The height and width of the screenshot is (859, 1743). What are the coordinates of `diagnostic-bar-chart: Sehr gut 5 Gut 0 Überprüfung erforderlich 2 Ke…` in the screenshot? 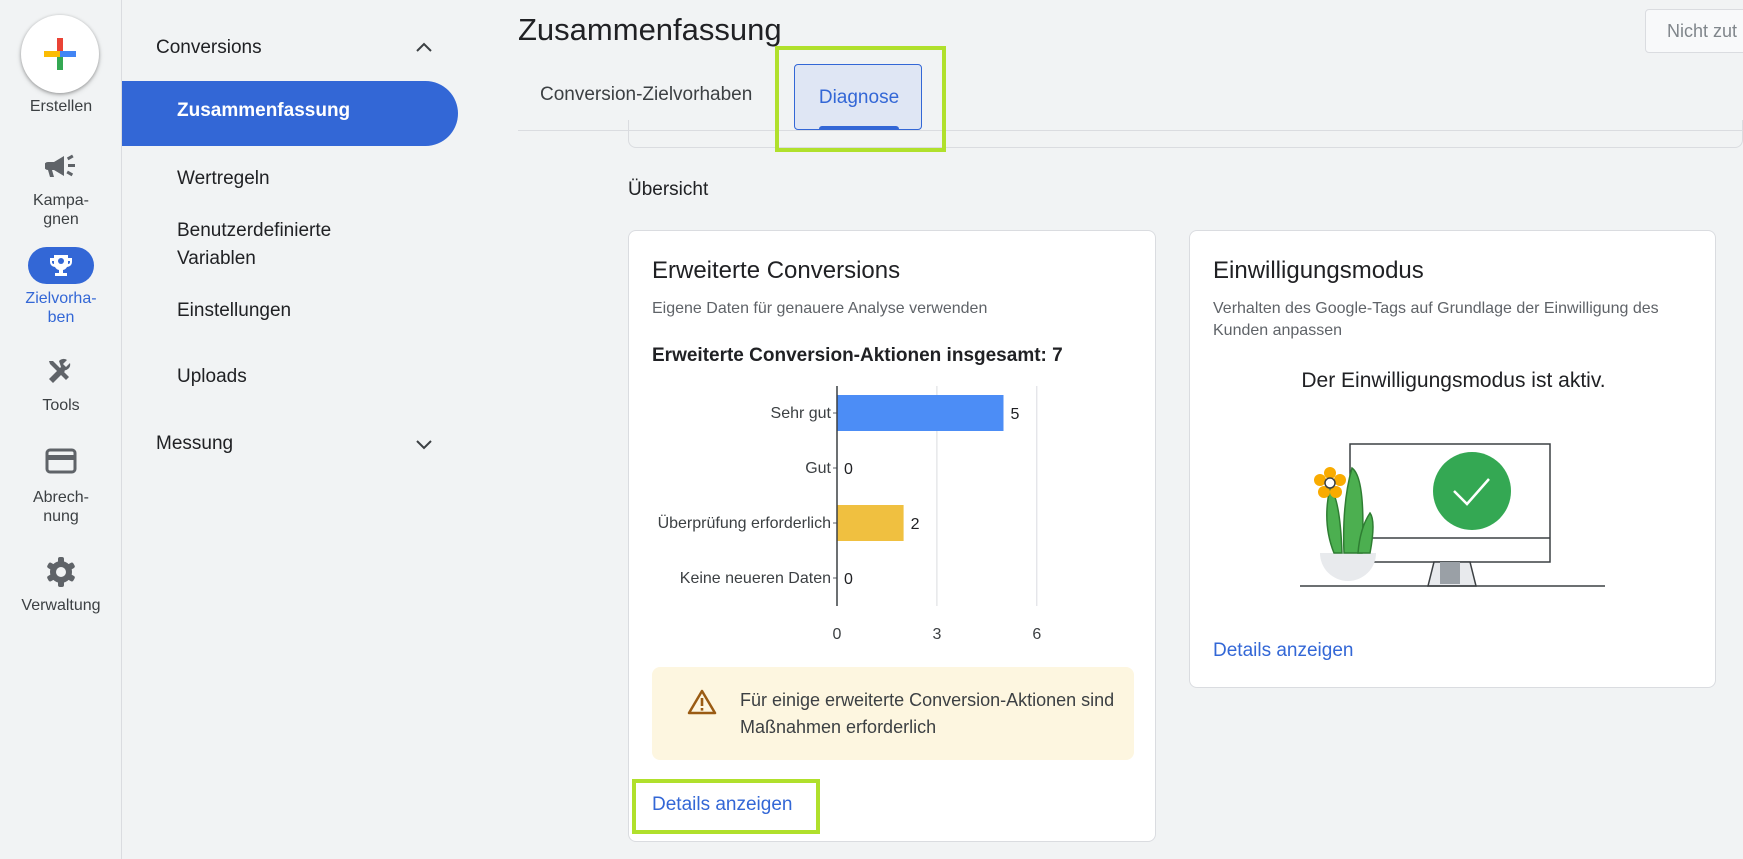 It's located at (849, 514).